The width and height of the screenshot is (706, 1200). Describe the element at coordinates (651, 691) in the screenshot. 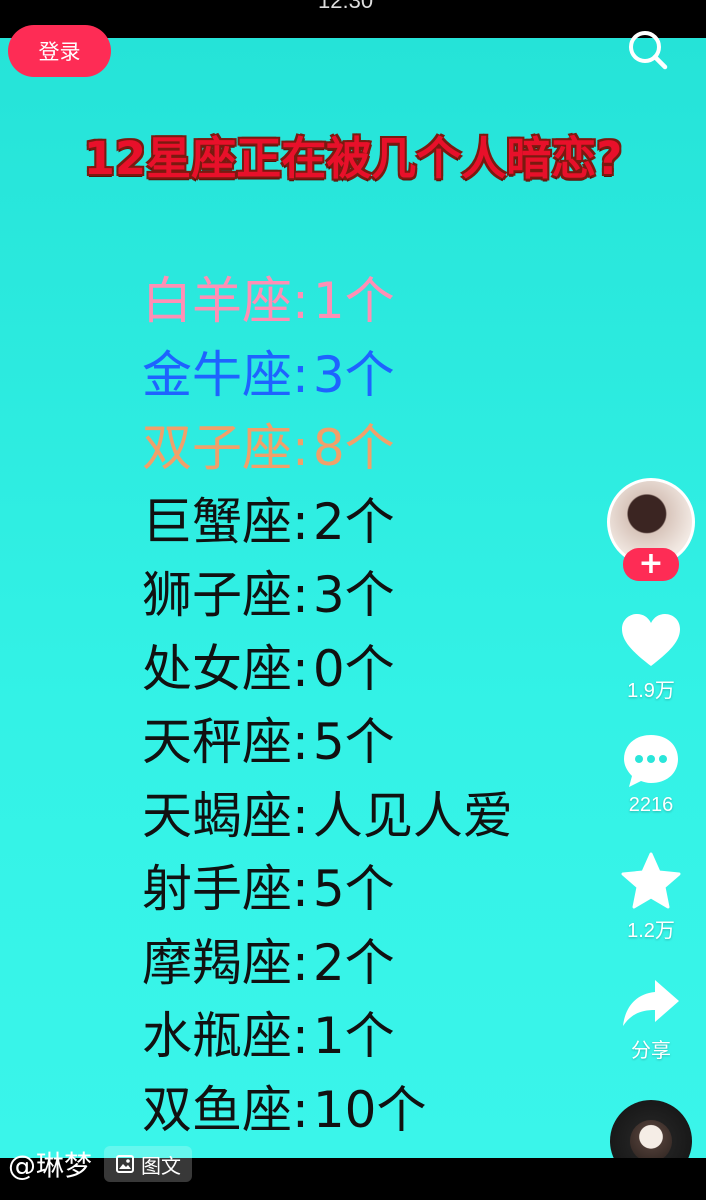

I see `like-count: 1.9万` at that location.